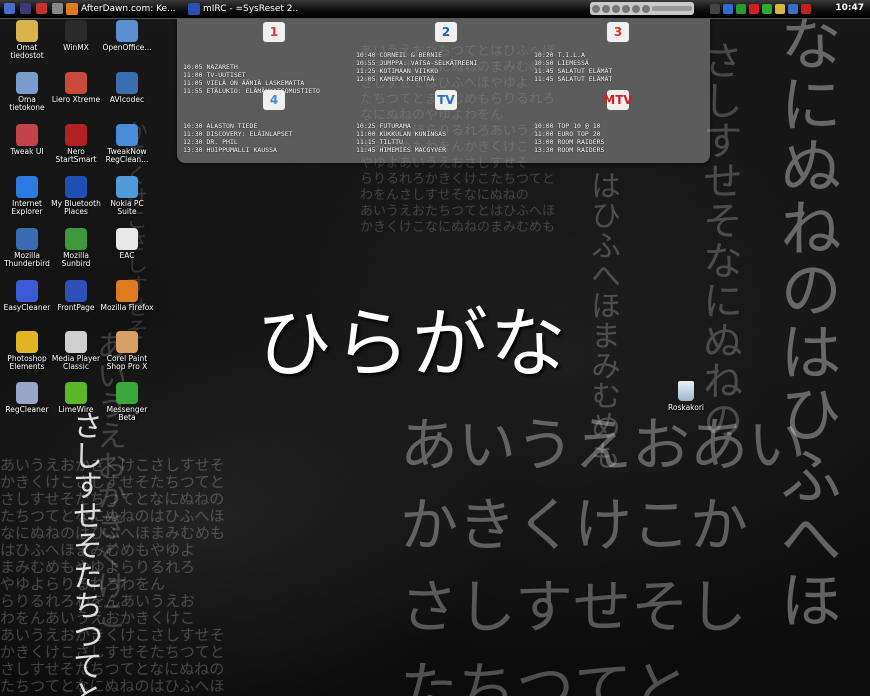  I want to click on yle1-logo-icon: 1, so click(274, 32).